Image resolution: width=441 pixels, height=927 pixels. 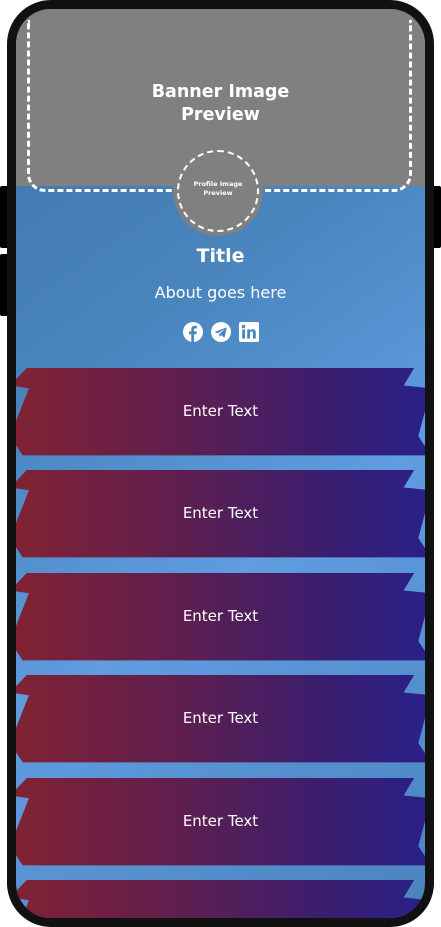 I want to click on social-icons, so click(x=220, y=332).